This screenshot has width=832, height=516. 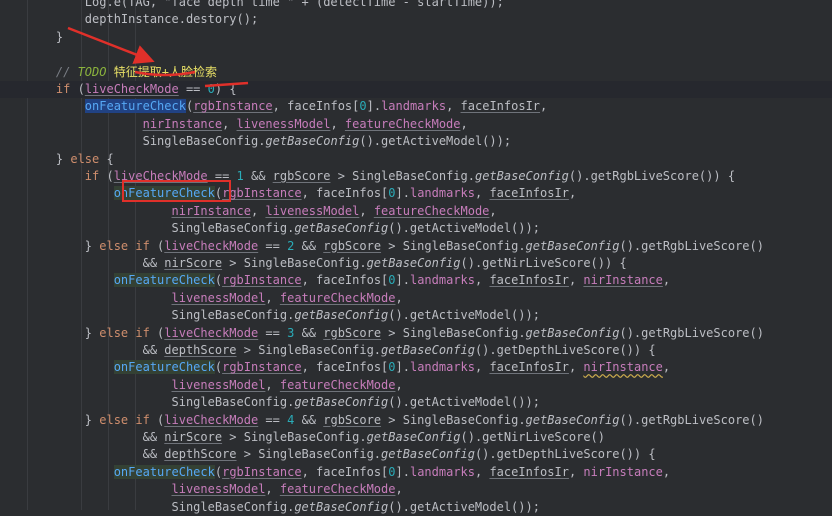 What do you see at coordinates (416, 72) in the screenshot?
I see `code-line: // TODO 特征提取+人脸检索` at bounding box center [416, 72].